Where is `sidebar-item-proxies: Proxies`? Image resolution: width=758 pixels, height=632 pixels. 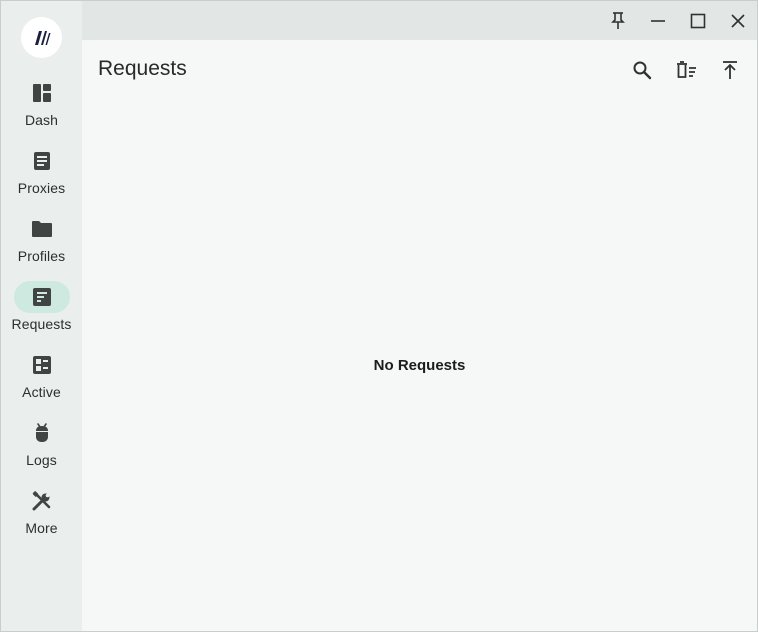 sidebar-item-proxies: Proxies is located at coordinates (41, 176).